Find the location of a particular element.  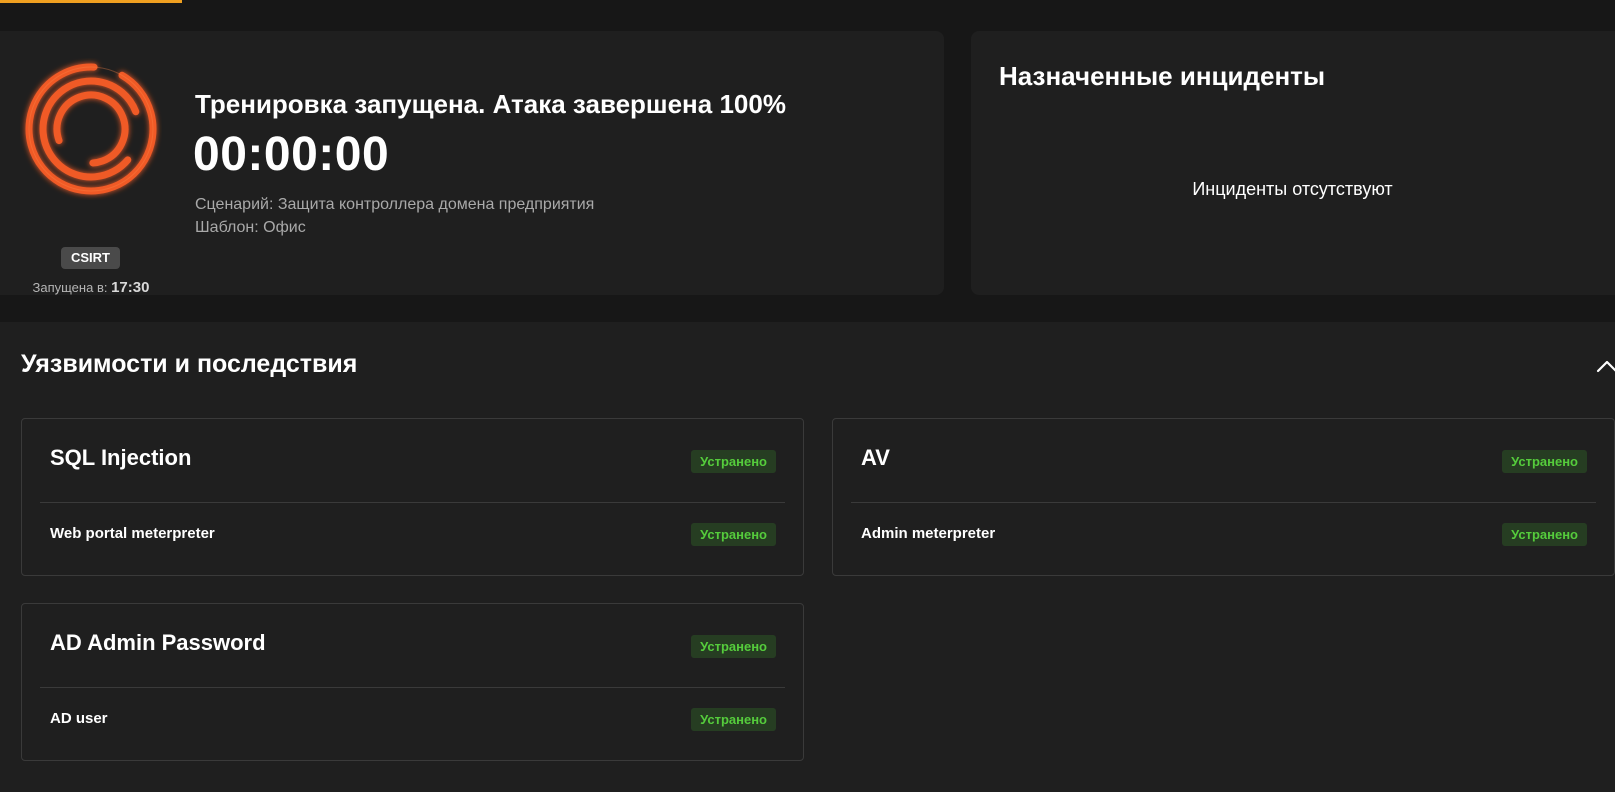

started-time: 17:30 is located at coordinates (130, 287).